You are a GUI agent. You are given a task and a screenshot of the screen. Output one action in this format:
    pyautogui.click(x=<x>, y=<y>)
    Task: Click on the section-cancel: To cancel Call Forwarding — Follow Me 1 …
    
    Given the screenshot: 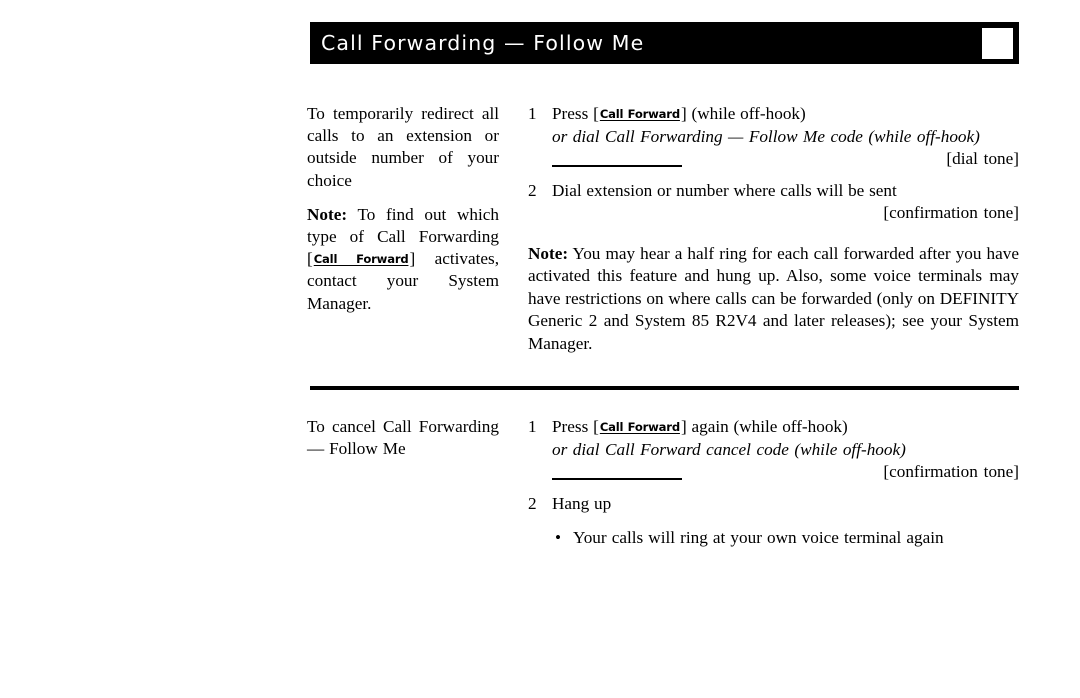 What is the action you would take?
    pyautogui.click(x=663, y=483)
    